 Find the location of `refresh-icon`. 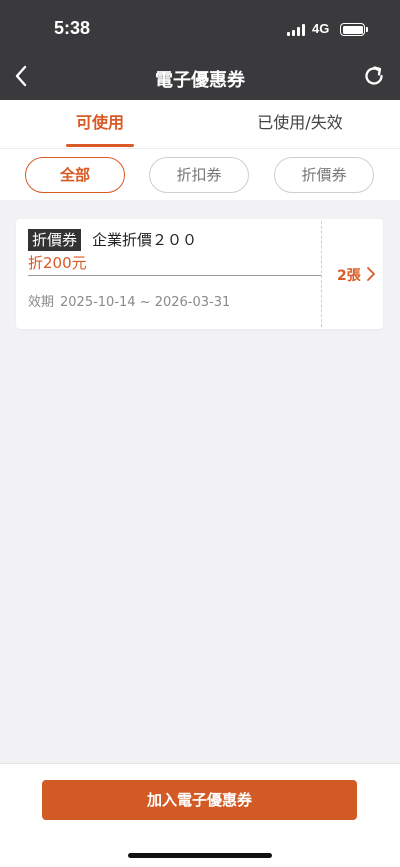

refresh-icon is located at coordinates (374, 75).